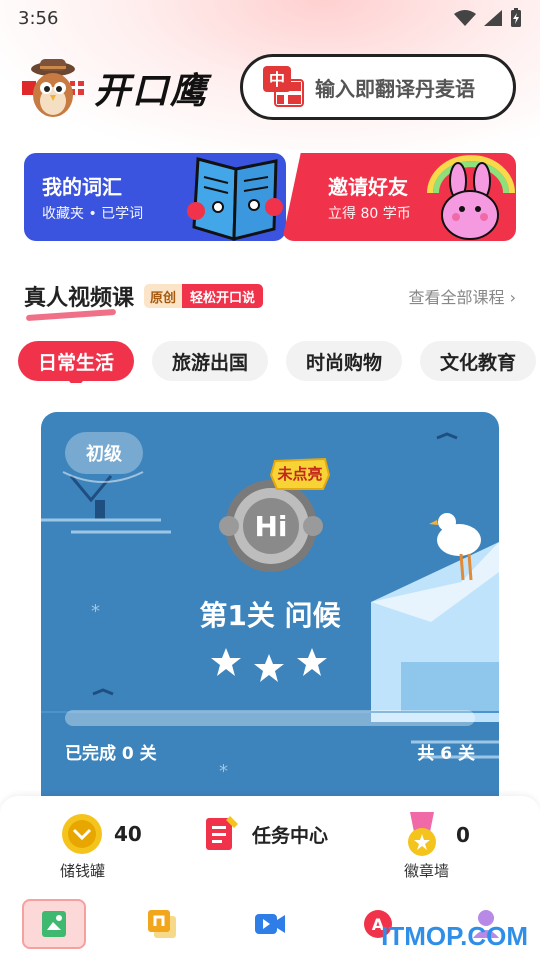  Describe the element at coordinates (151, 91) in the screenshot. I see `app-name: 开口鹰` at that location.